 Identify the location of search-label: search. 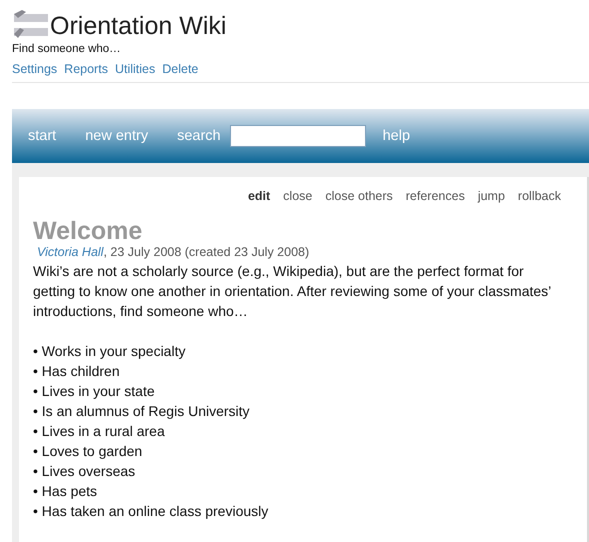
(199, 136).